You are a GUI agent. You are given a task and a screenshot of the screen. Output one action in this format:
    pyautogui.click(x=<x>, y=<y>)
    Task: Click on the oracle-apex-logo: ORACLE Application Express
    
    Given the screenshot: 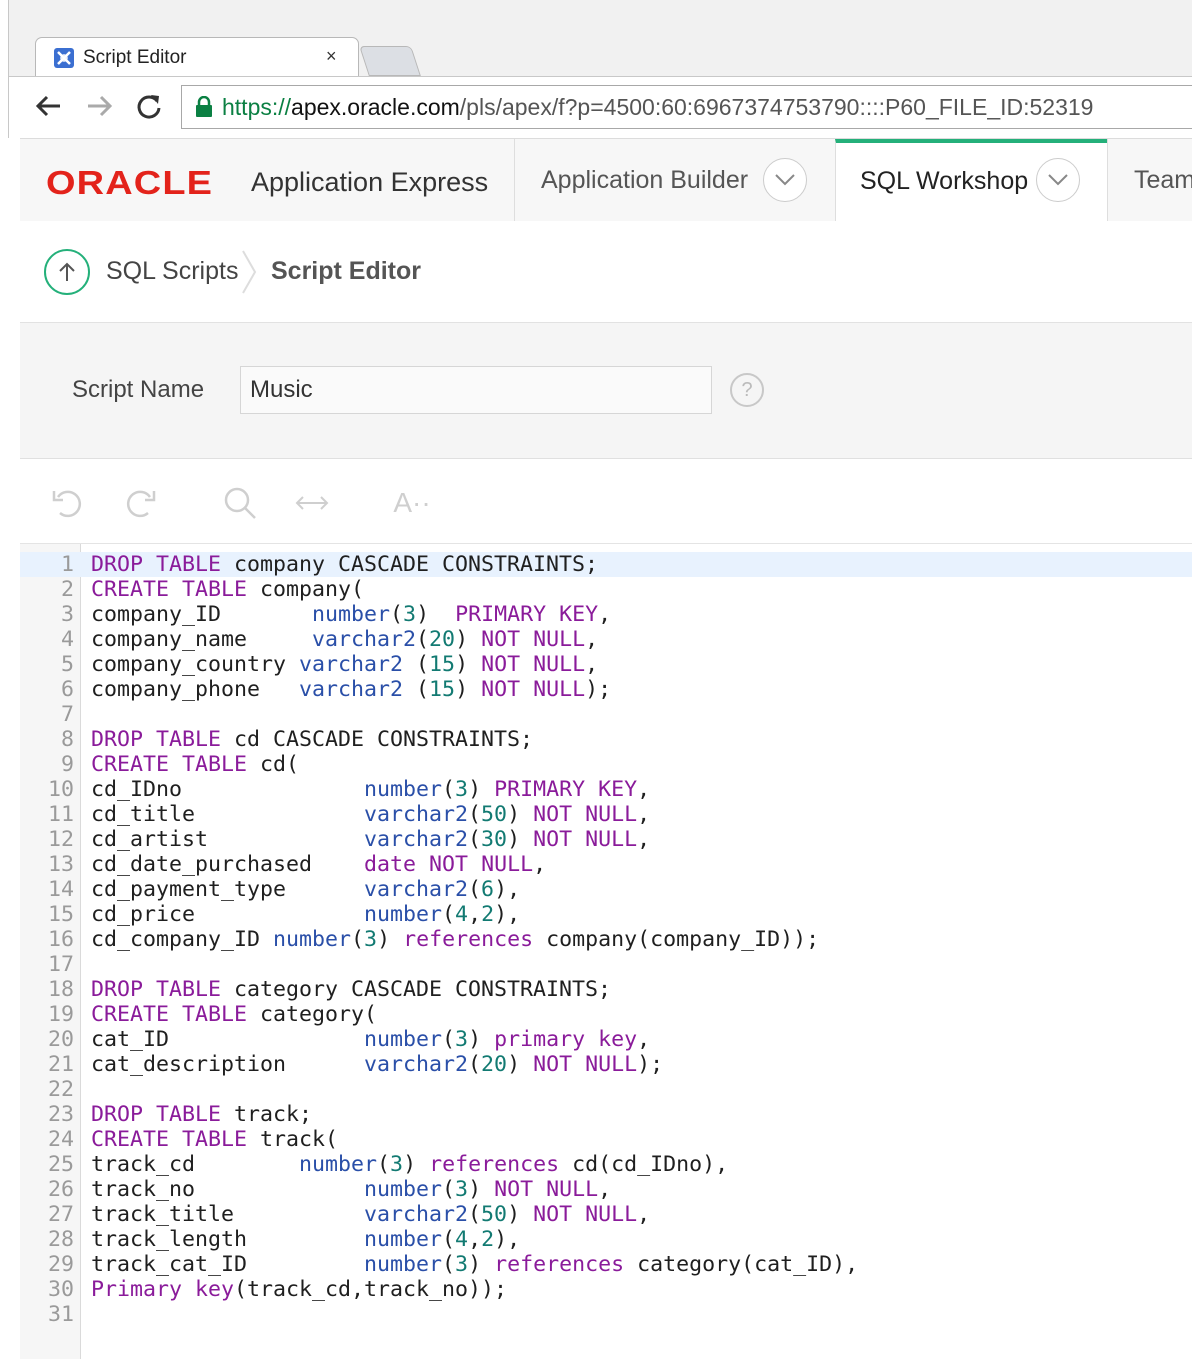 What is the action you would take?
    pyautogui.click(x=267, y=183)
    